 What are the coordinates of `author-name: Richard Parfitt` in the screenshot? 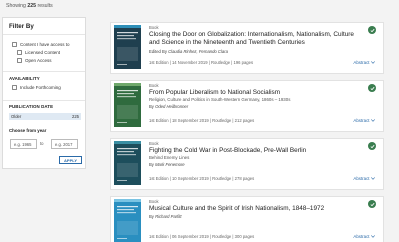 It's located at (168, 216).